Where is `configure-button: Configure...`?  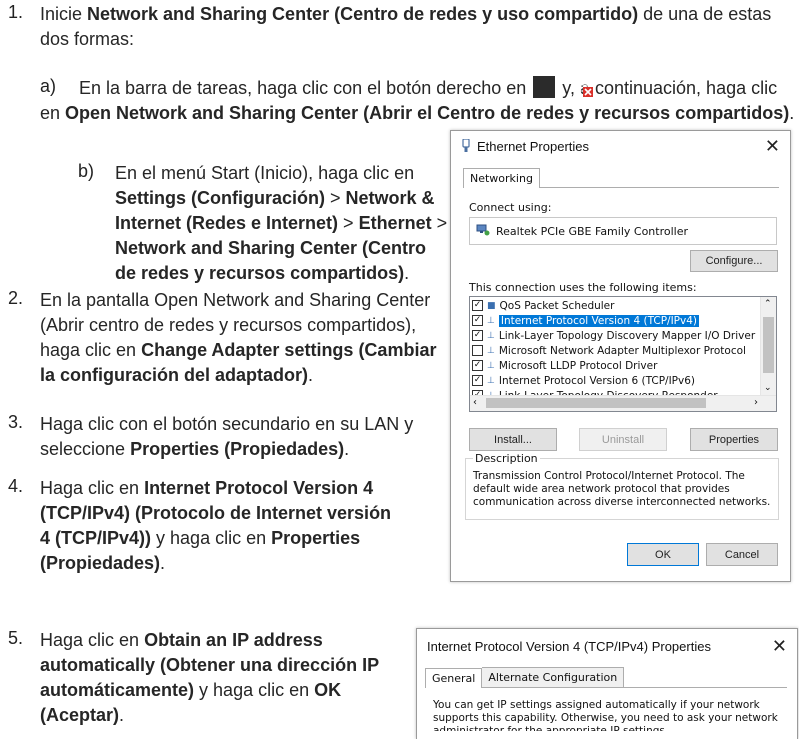
configure-button: Configure... is located at coordinates (734, 261).